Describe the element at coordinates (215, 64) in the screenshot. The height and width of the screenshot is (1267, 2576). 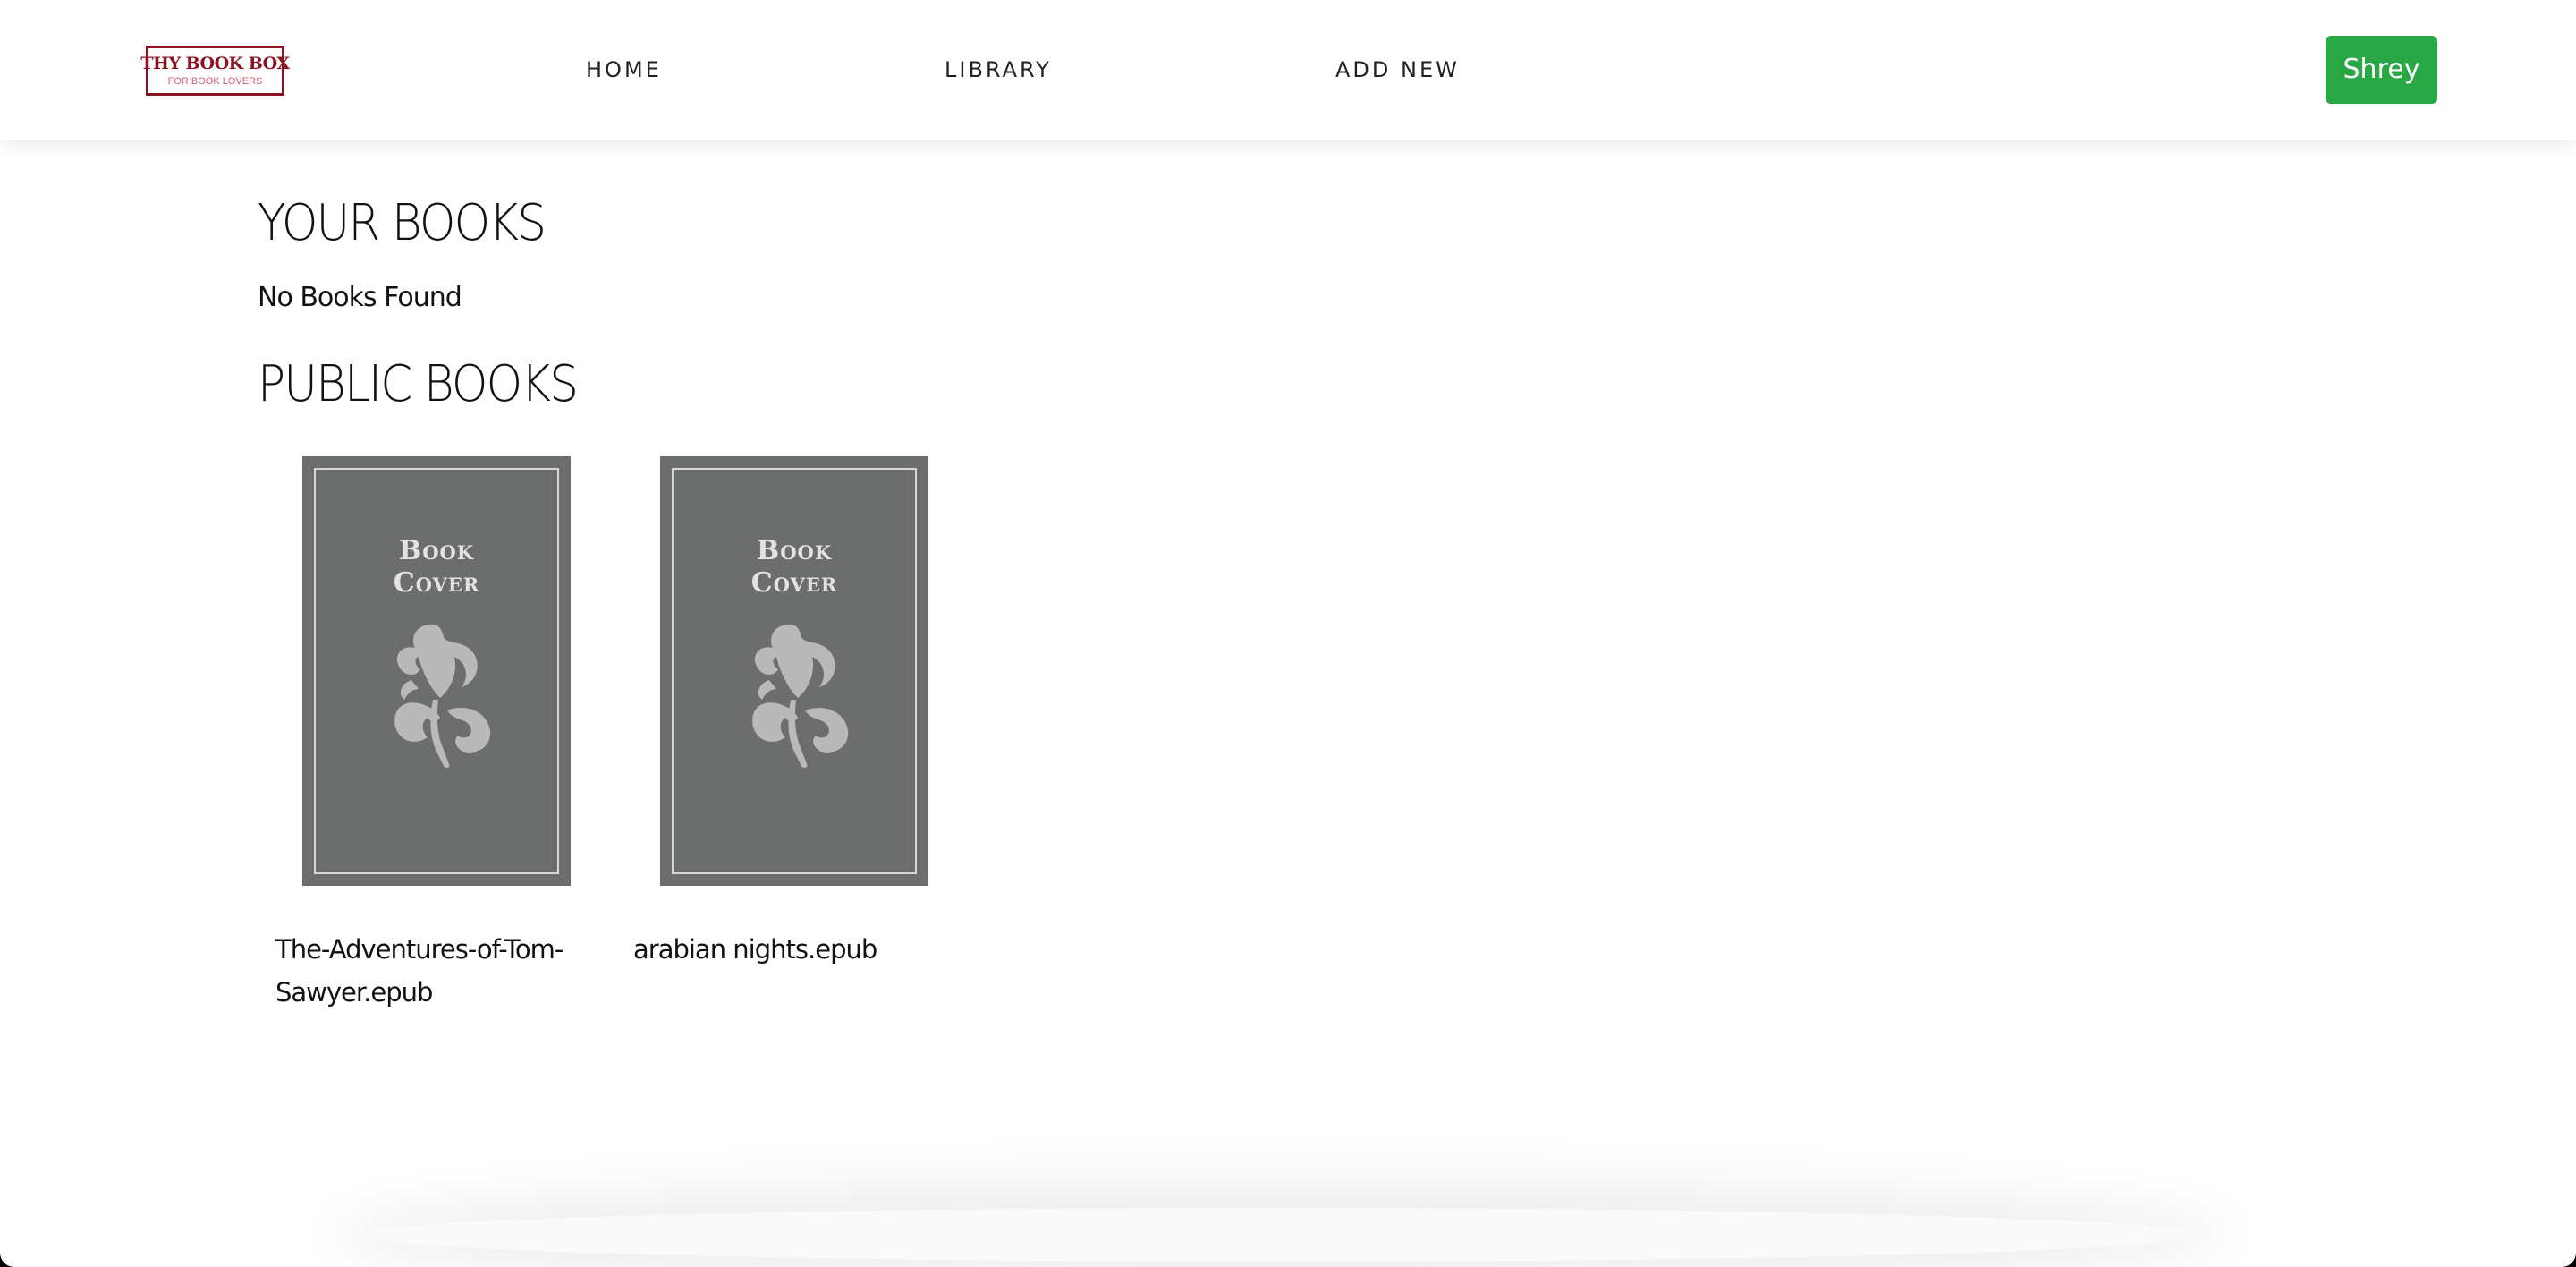
I see `logo-title: THY BOOK BOX` at that location.